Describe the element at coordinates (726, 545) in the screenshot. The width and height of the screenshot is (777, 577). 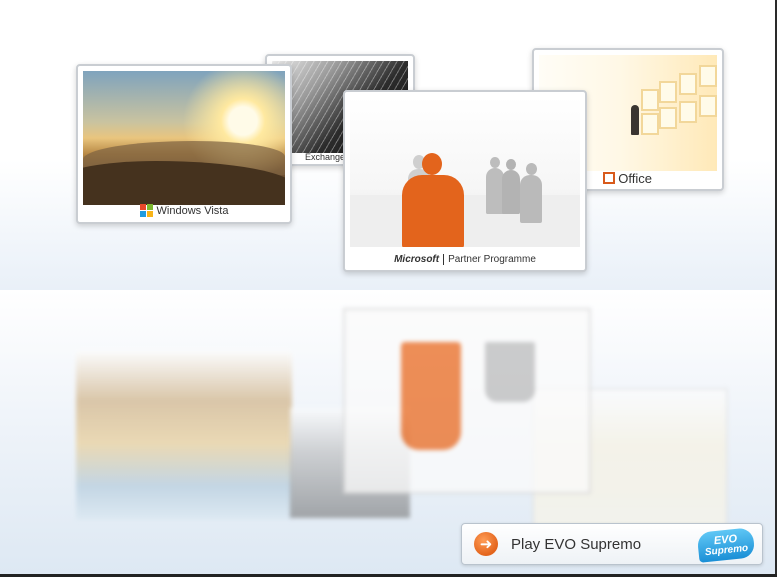
I see `evo-supremo-logo: EVO Supremo` at that location.